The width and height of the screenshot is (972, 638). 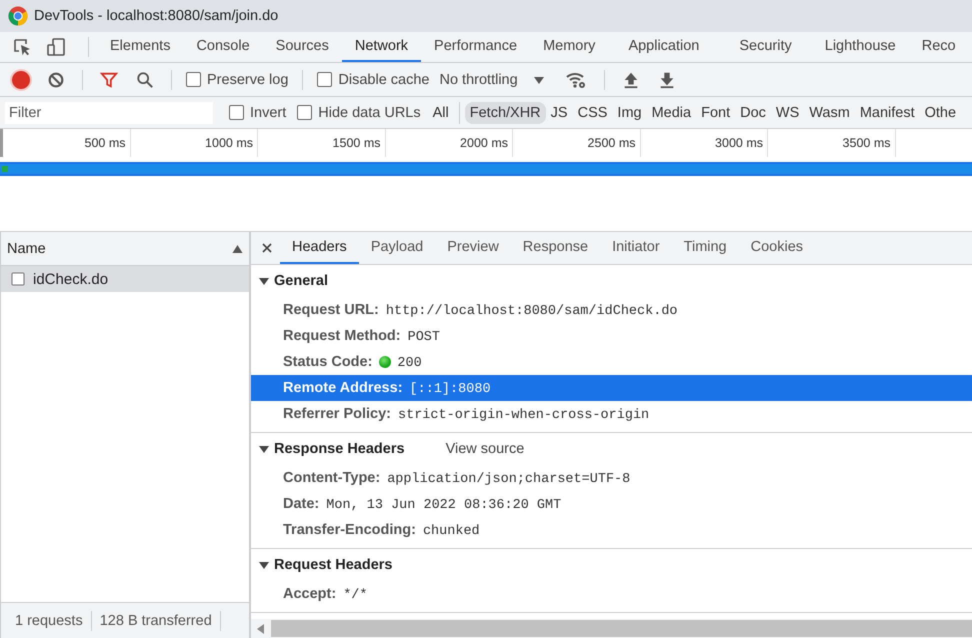 What do you see at coordinates (56, 47) in the screenshot?
I see `device-toggle-icon` at bounding box center [56, 47].